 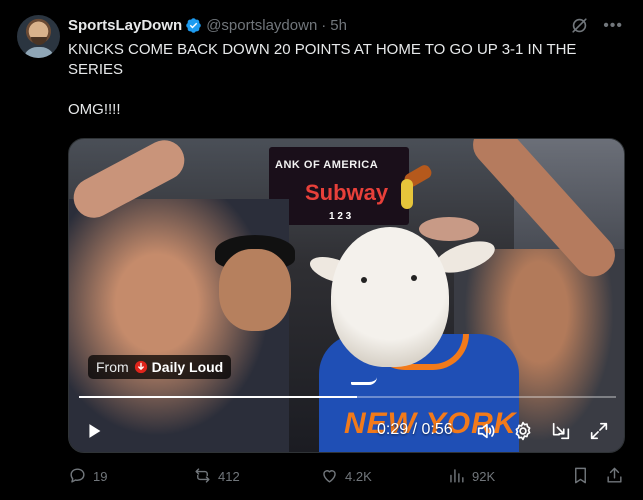 I want to click on play-button, so click(x=94, y=431).